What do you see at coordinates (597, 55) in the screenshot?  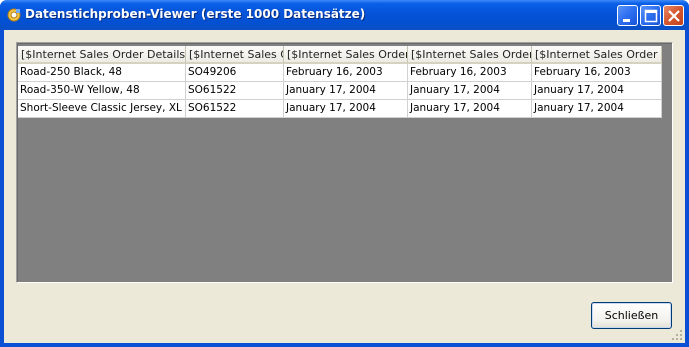 I see `column-header: [$Internet Sales Order D` at bounding box center [597, 55].